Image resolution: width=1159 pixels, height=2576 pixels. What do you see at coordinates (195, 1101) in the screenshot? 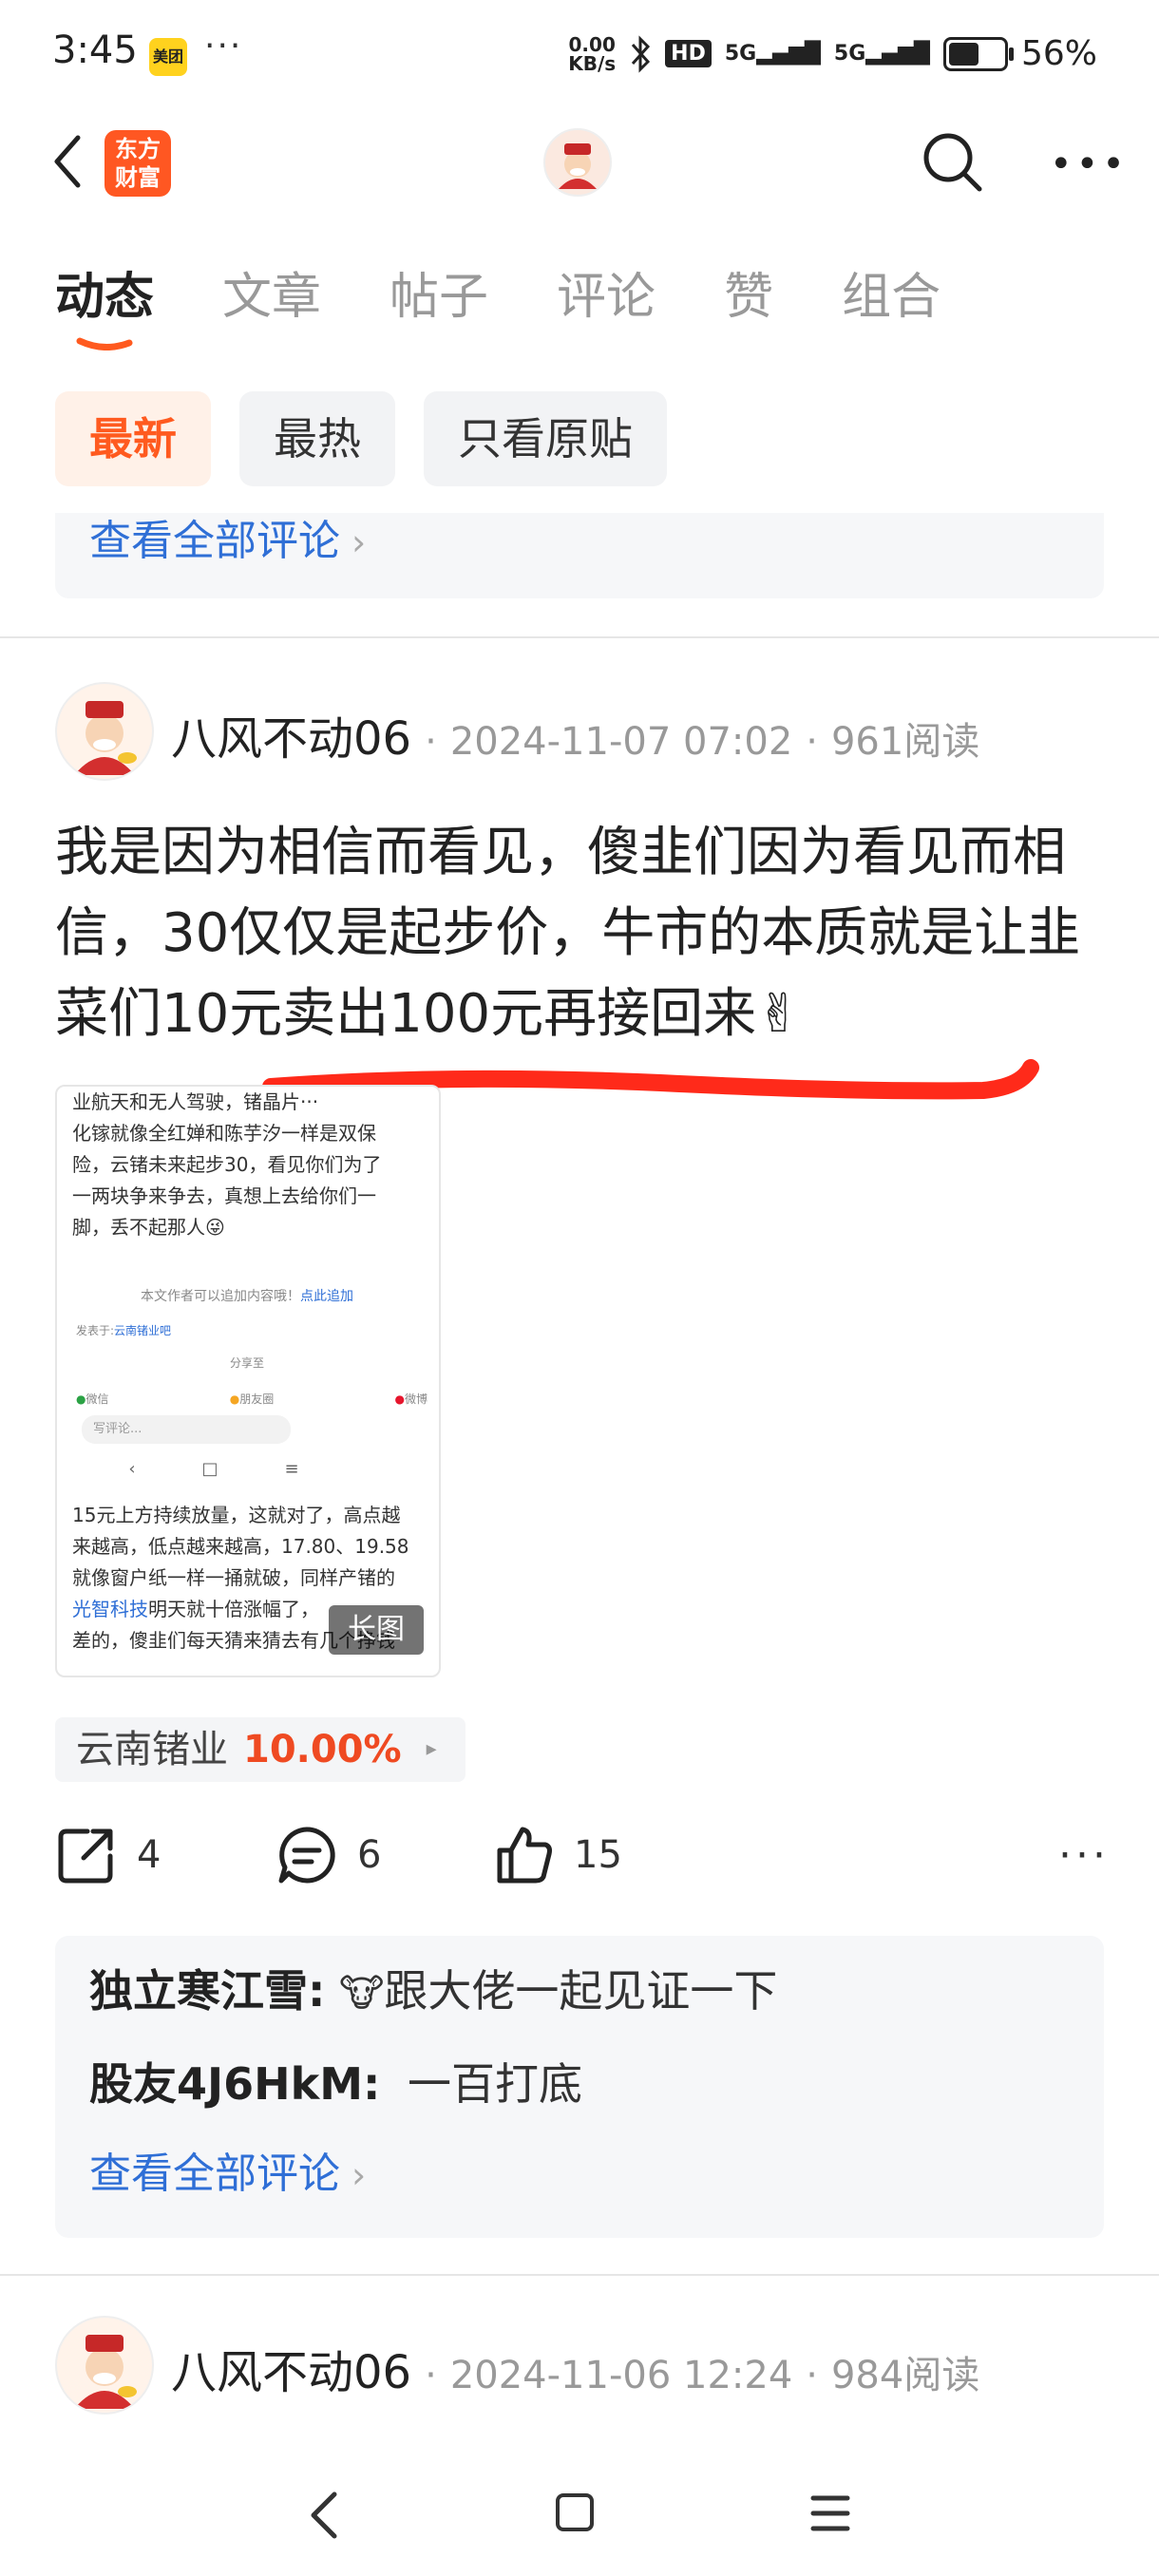
I see `thumb-line: 业航天和无人驾驶，锗晶片···` at bounding box center [195, 1101].